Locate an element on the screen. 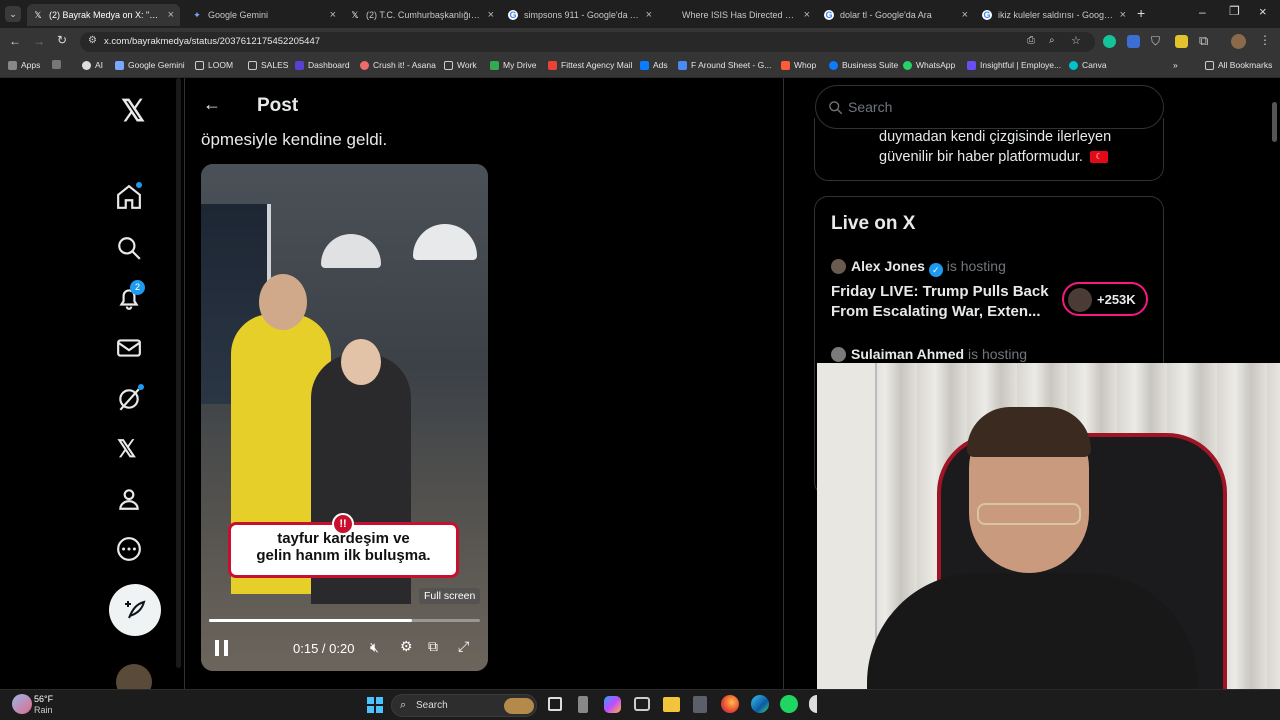 This screenshot has width=1280, height=720. bookmark-label: My Drive is located at coordinates (520, 65).